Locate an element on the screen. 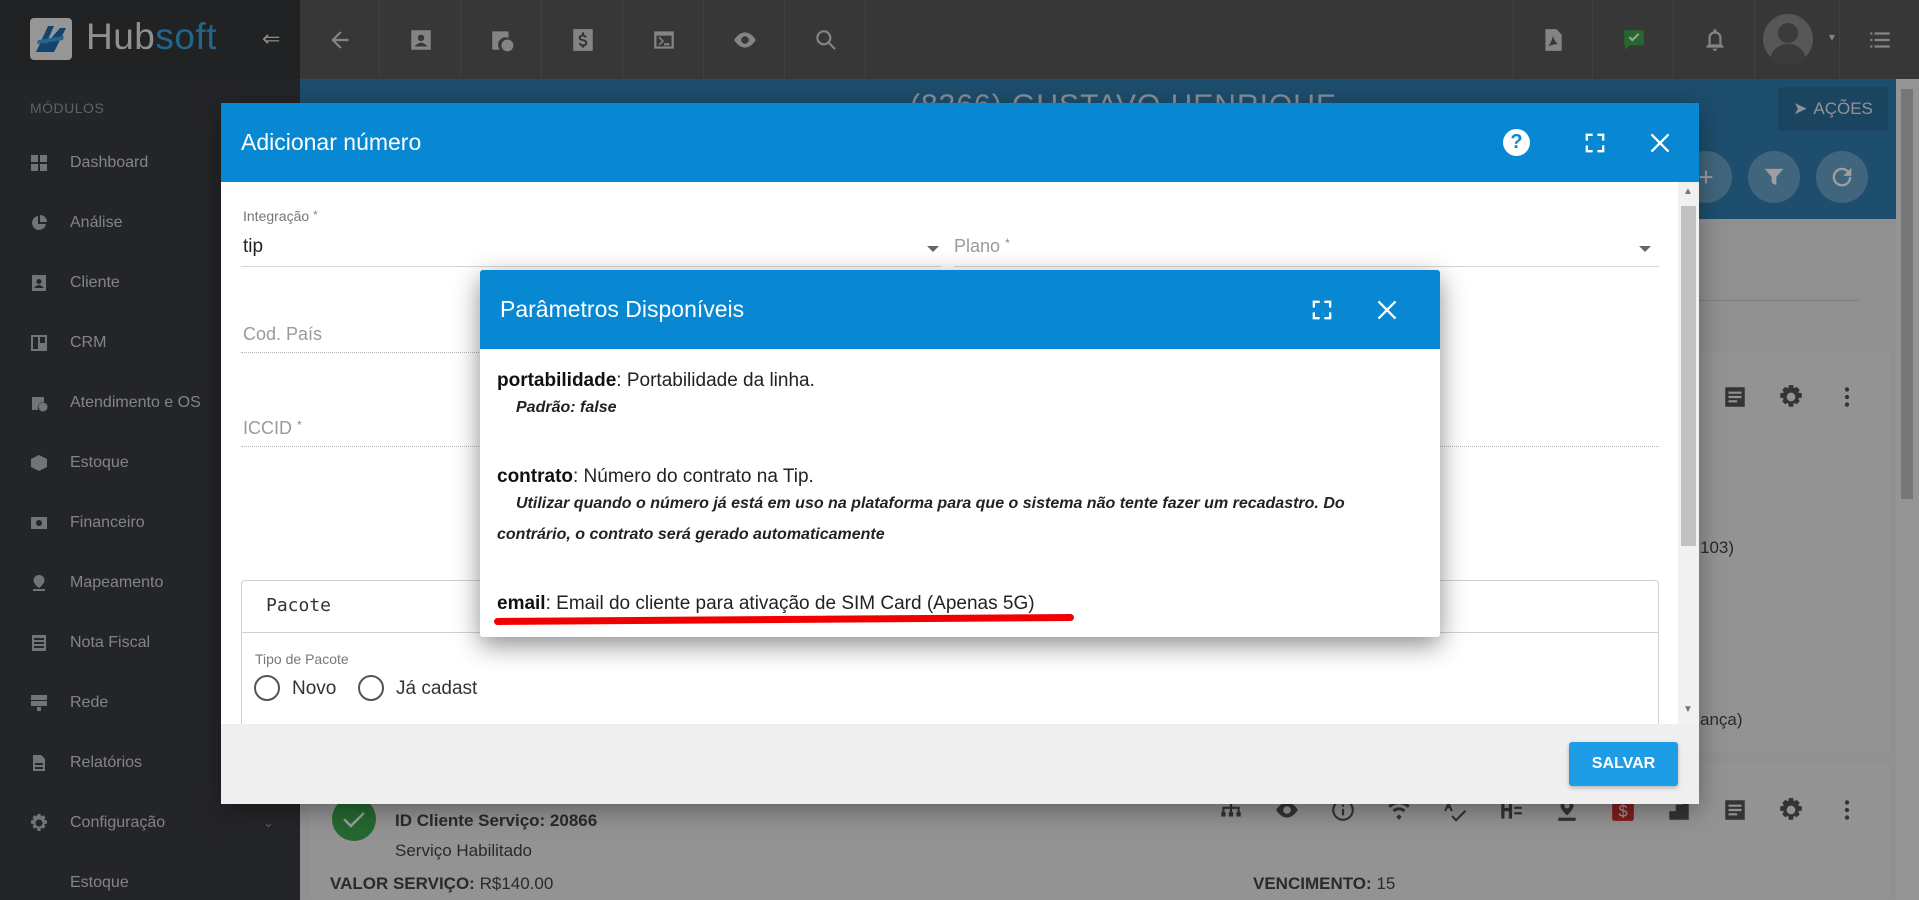 The image size is (1919, 900). integracao-label: Integração * is located at coordinates (280, 216).